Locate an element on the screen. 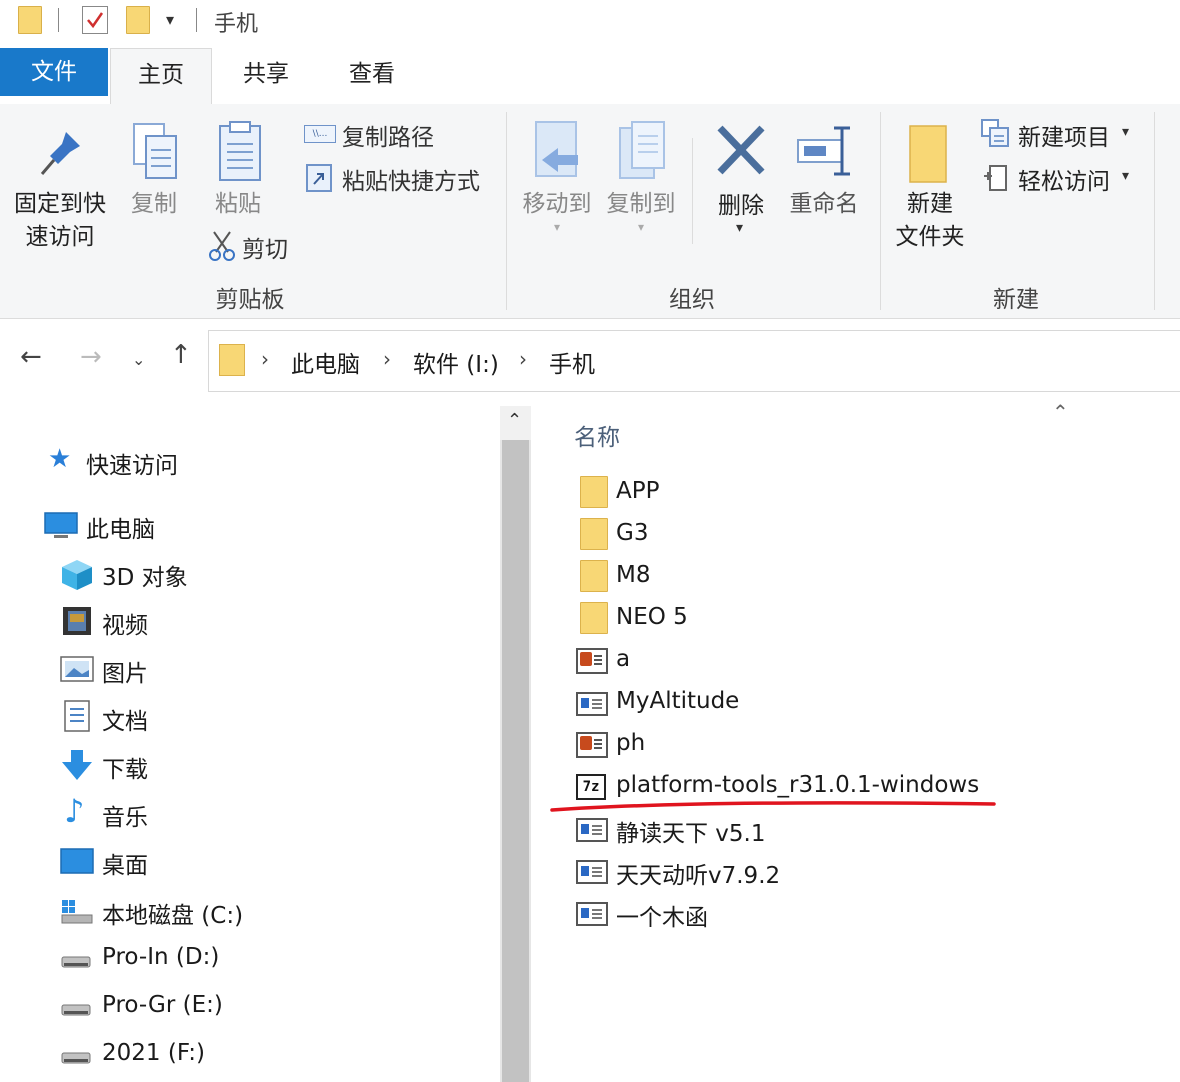 The height and width of the screenshot is (1082, 1180). file-row-app: APP is located at coordinates (826, 493).